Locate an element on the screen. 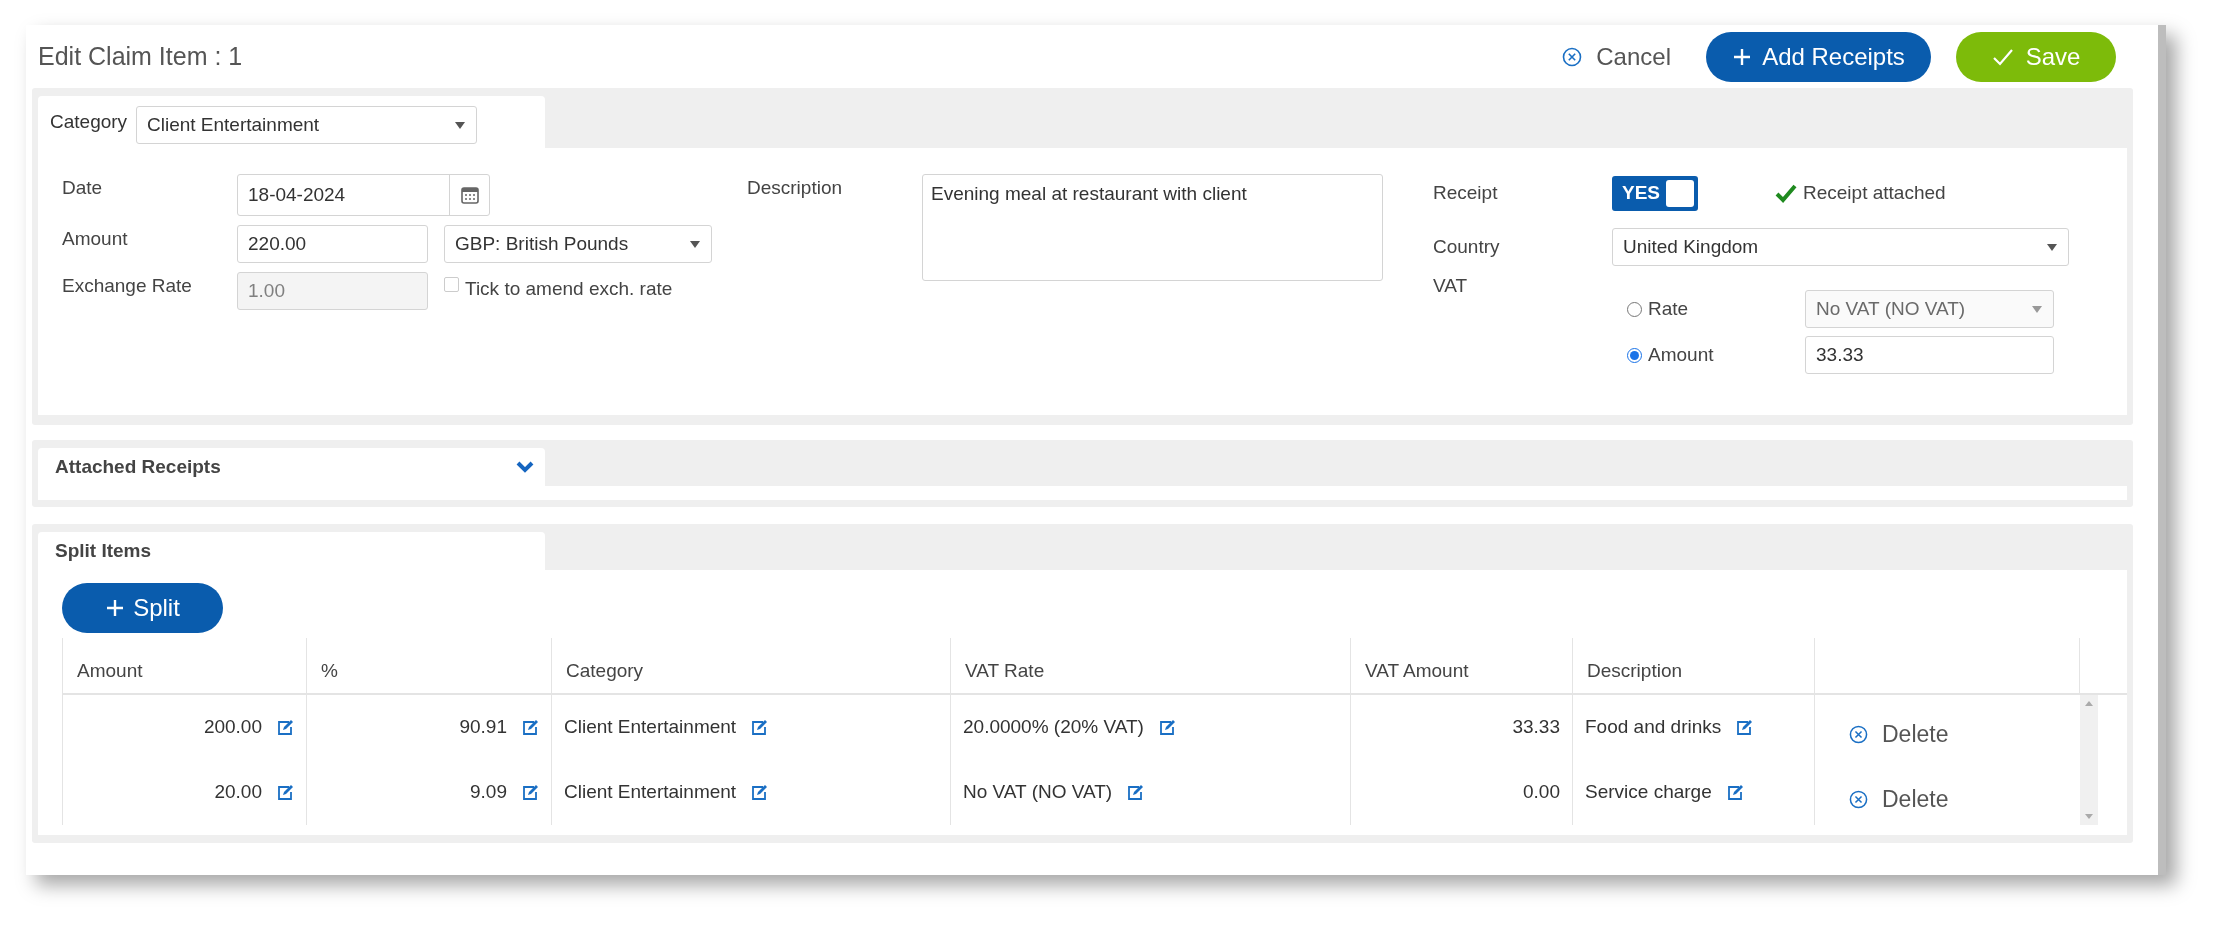  input-field: 220.00 is located at coordinates (332, 244).